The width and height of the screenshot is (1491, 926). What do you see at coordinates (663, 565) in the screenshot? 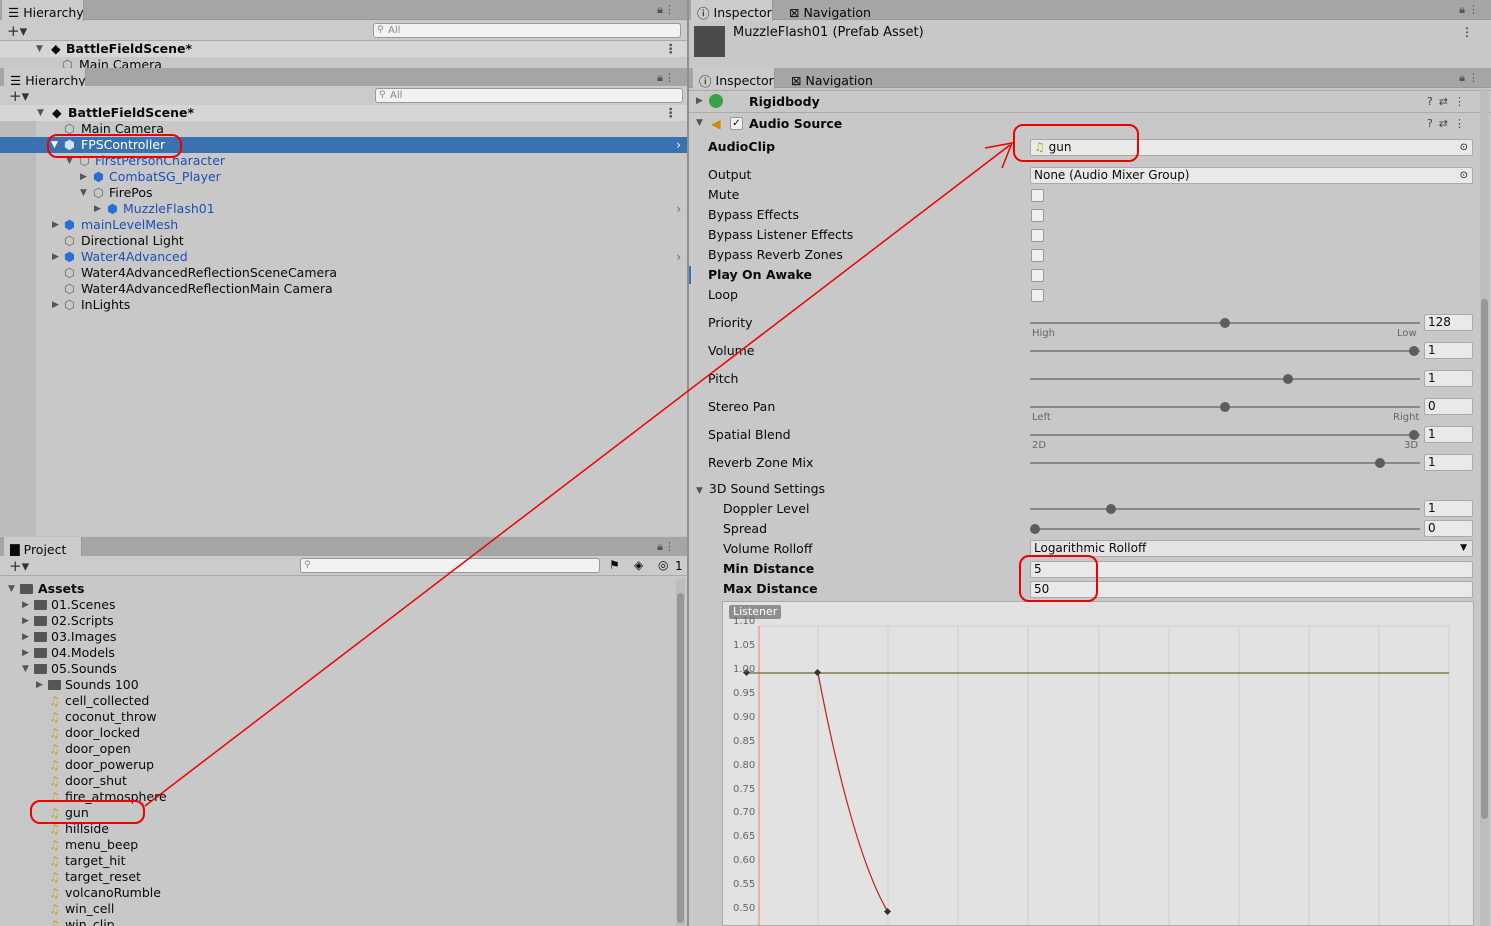
I see `hidden-eye-icon: ◎` at bounding box center [663, 565].